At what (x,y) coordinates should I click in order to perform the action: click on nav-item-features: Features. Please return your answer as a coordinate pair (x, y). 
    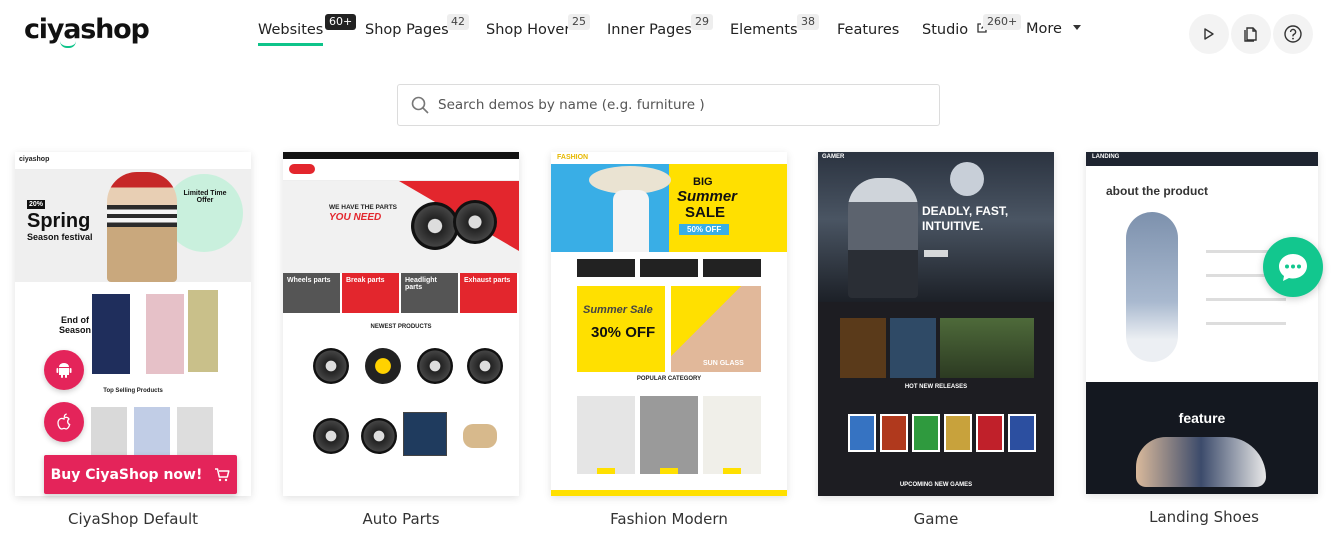
    Looking at the image, I should click on (868, 30).